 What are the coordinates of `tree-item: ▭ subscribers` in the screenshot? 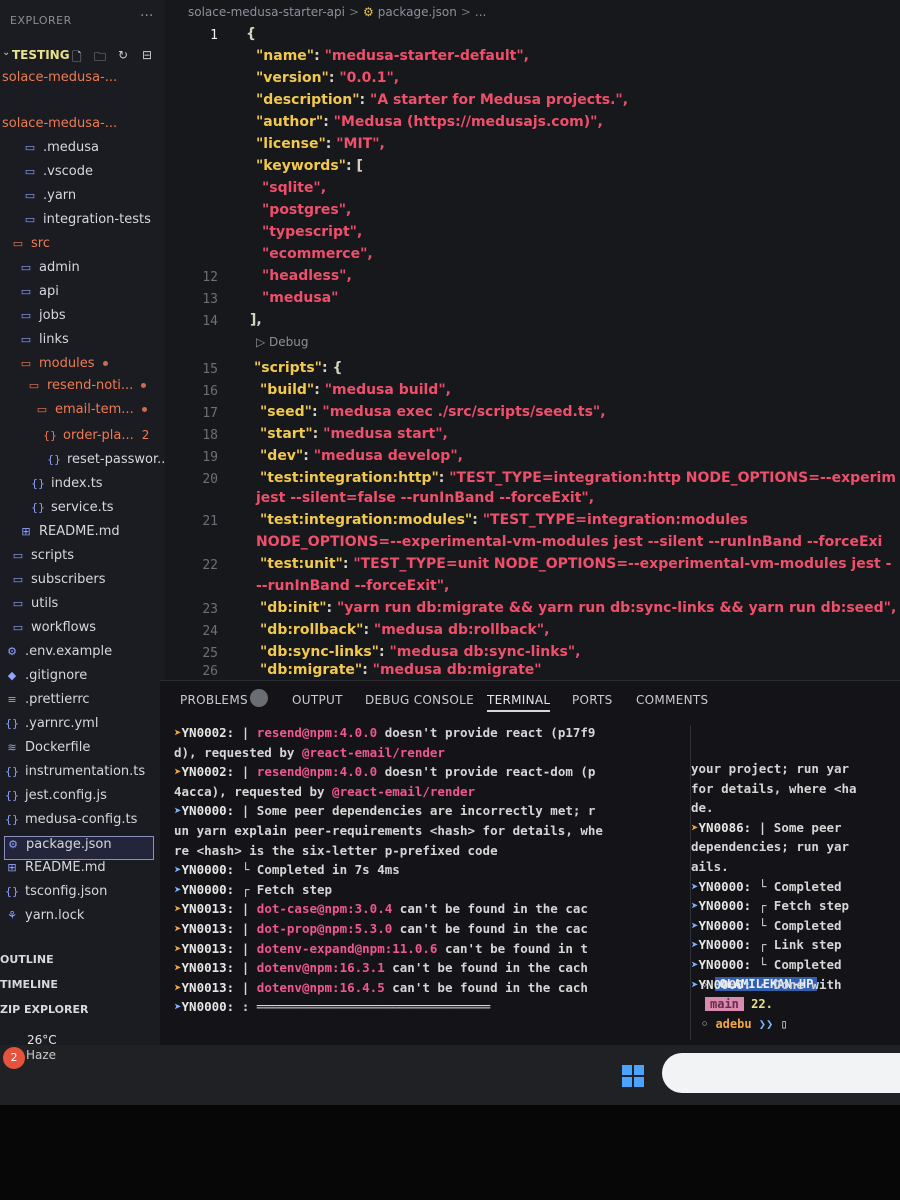 It's located at (58, 583).